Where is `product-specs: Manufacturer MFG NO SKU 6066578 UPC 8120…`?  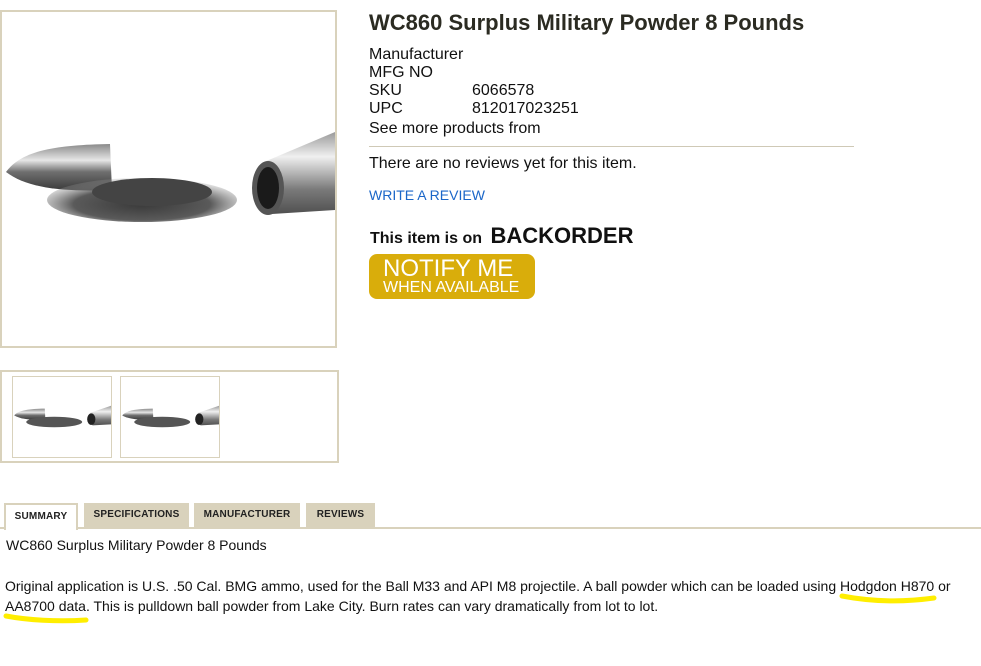
product-specs: Manufacturer MFG NO SKU 6066578 UPC 8120… is located at coordinates (474, 82).